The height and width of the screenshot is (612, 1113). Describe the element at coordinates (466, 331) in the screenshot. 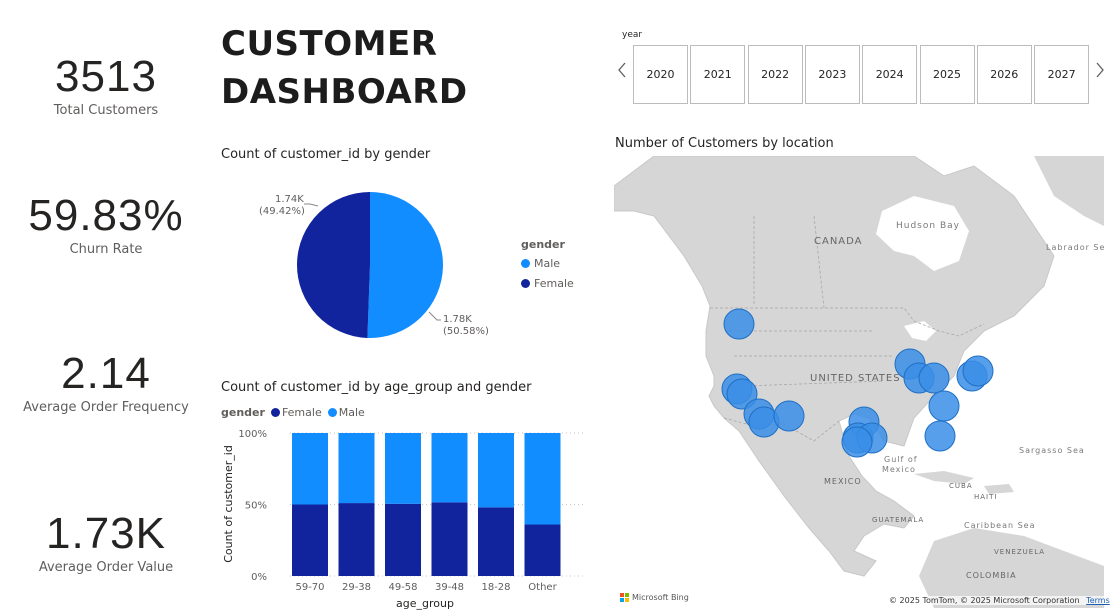

I see `pie-label-male-pct: (50.58%)` at that location.